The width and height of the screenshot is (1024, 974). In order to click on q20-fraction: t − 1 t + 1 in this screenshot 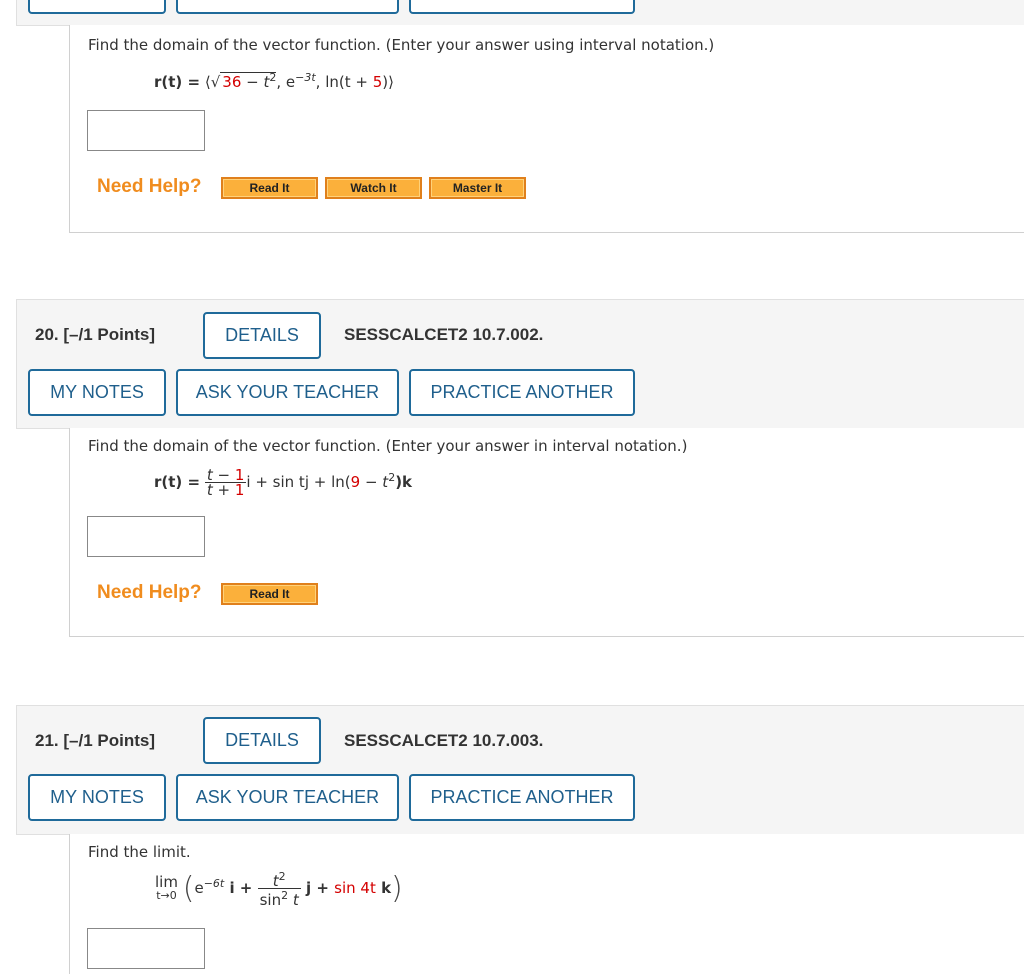, I will do `click(225, 482)`.